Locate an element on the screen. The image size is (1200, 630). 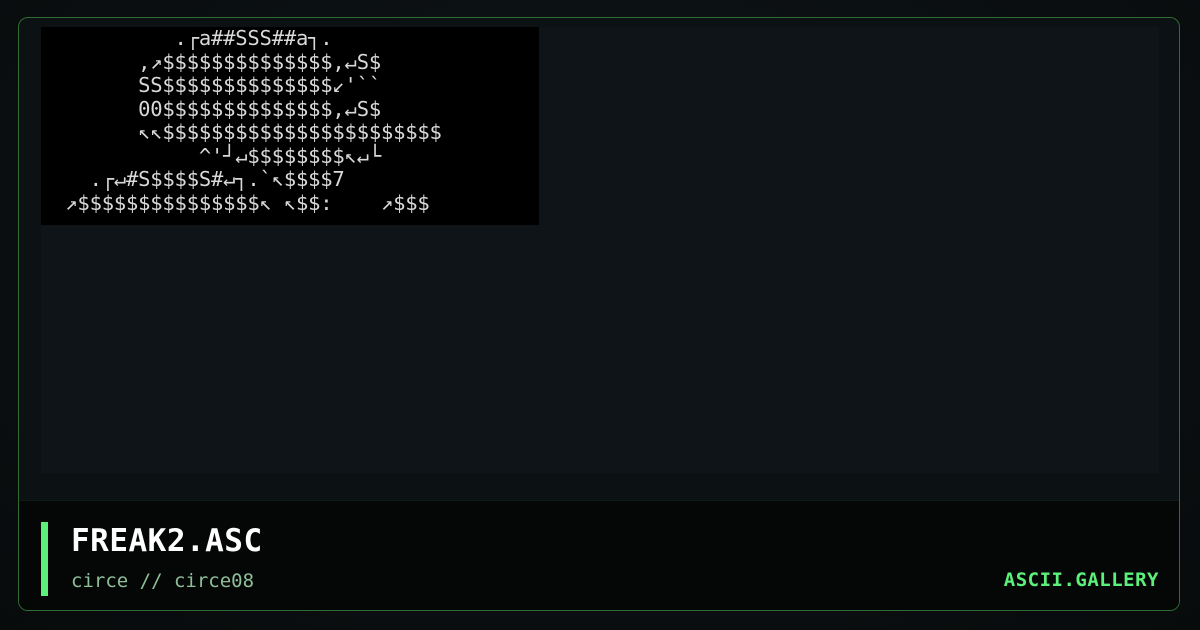
accent-bar is located at coordinates (44, 559).